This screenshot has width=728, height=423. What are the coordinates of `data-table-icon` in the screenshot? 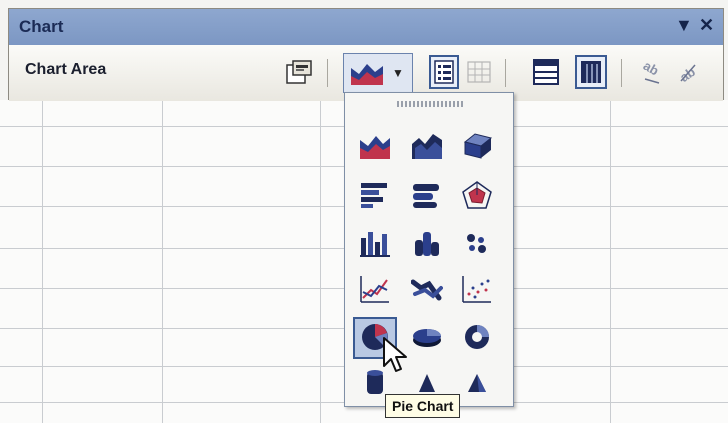 It's located at (479, 72).